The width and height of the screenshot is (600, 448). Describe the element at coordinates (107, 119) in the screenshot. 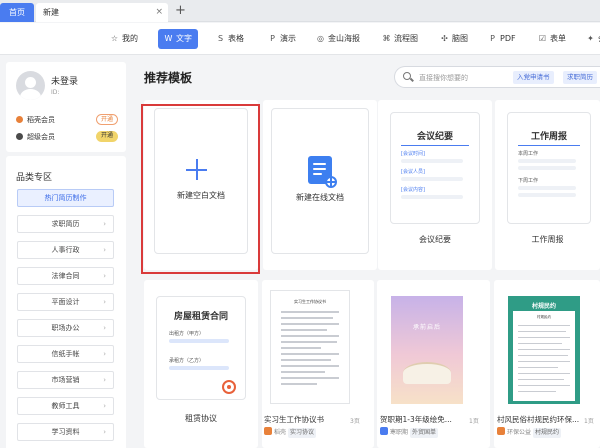

I see `activate-docer-button: 开通` at that location.